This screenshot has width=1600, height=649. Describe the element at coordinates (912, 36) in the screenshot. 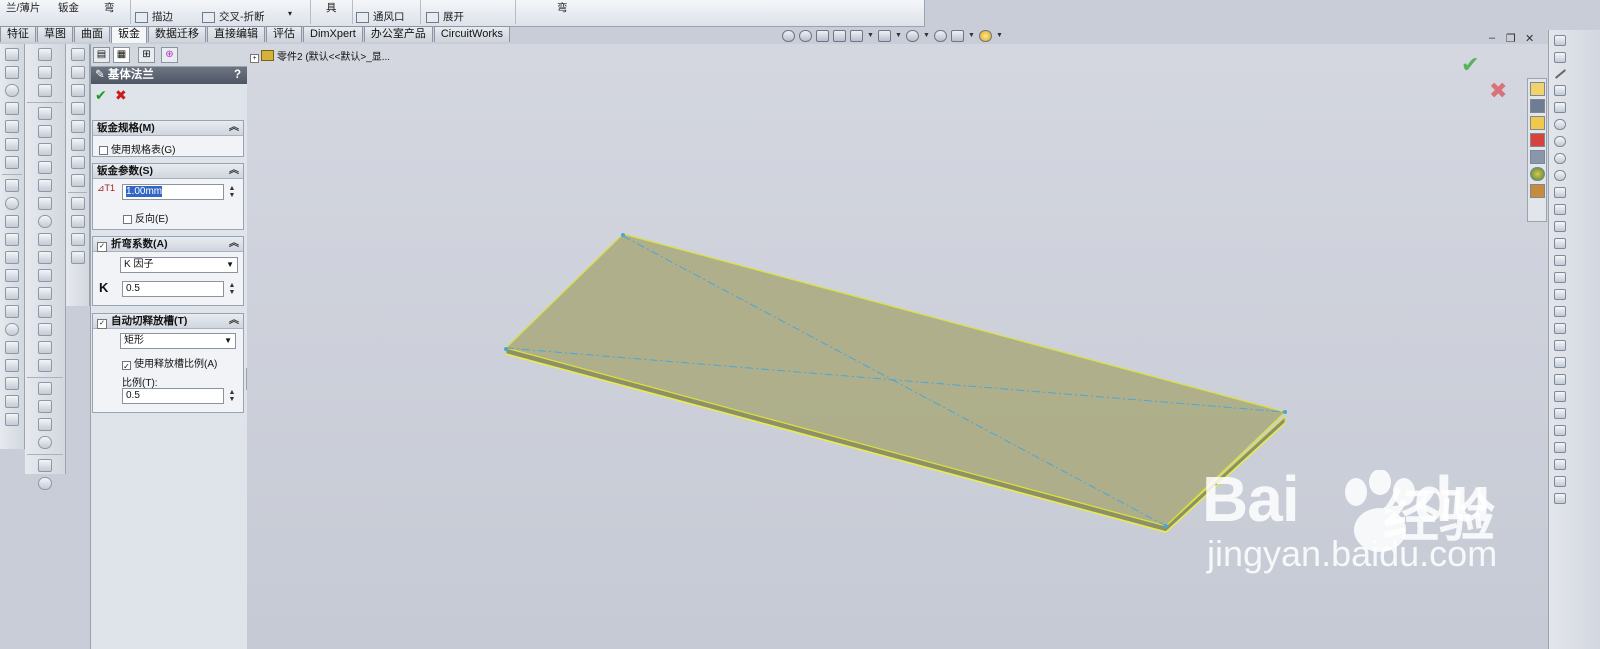

I see `hide-show-items-icon` at that location.